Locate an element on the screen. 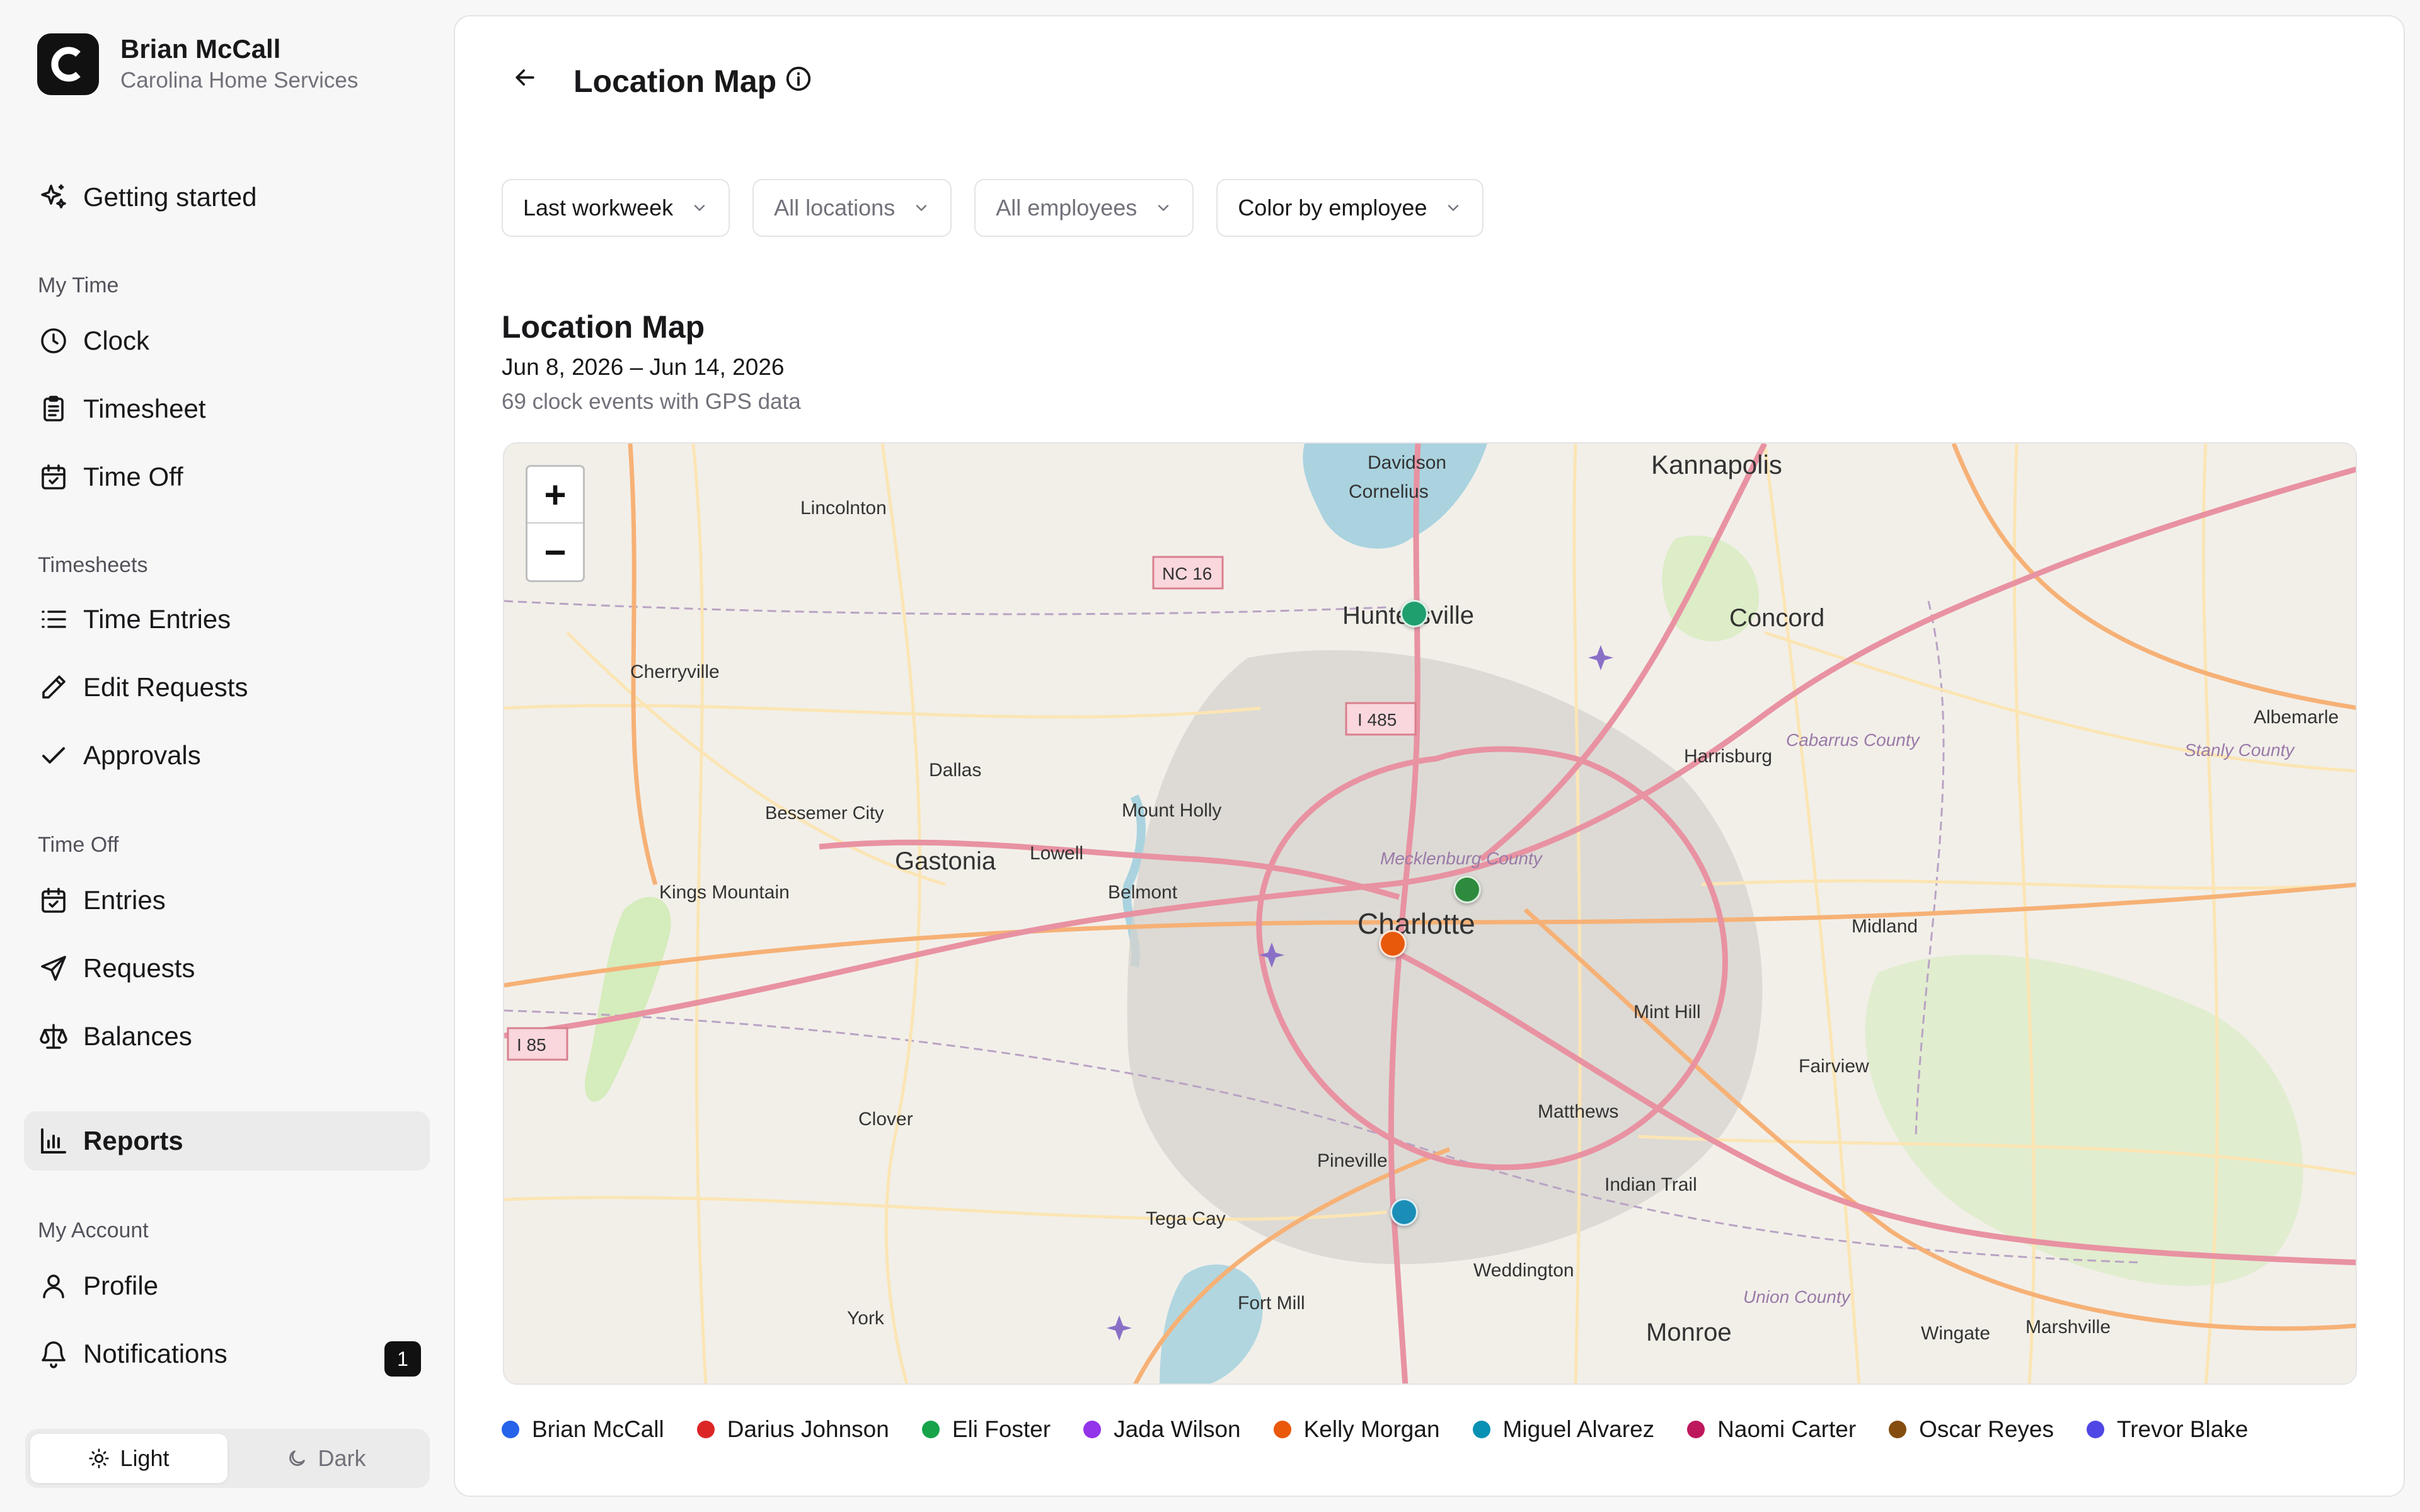 The width and height of the screenshot is (2420, 1512). nav-label: Approvals is located at coordinates (142, 755).